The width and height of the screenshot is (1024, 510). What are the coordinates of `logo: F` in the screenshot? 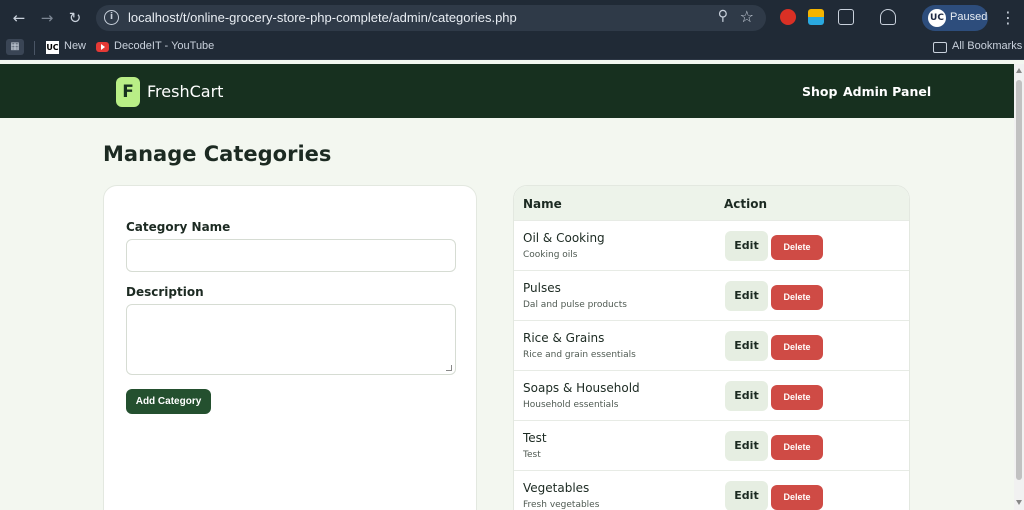 It's located at (128, 92).